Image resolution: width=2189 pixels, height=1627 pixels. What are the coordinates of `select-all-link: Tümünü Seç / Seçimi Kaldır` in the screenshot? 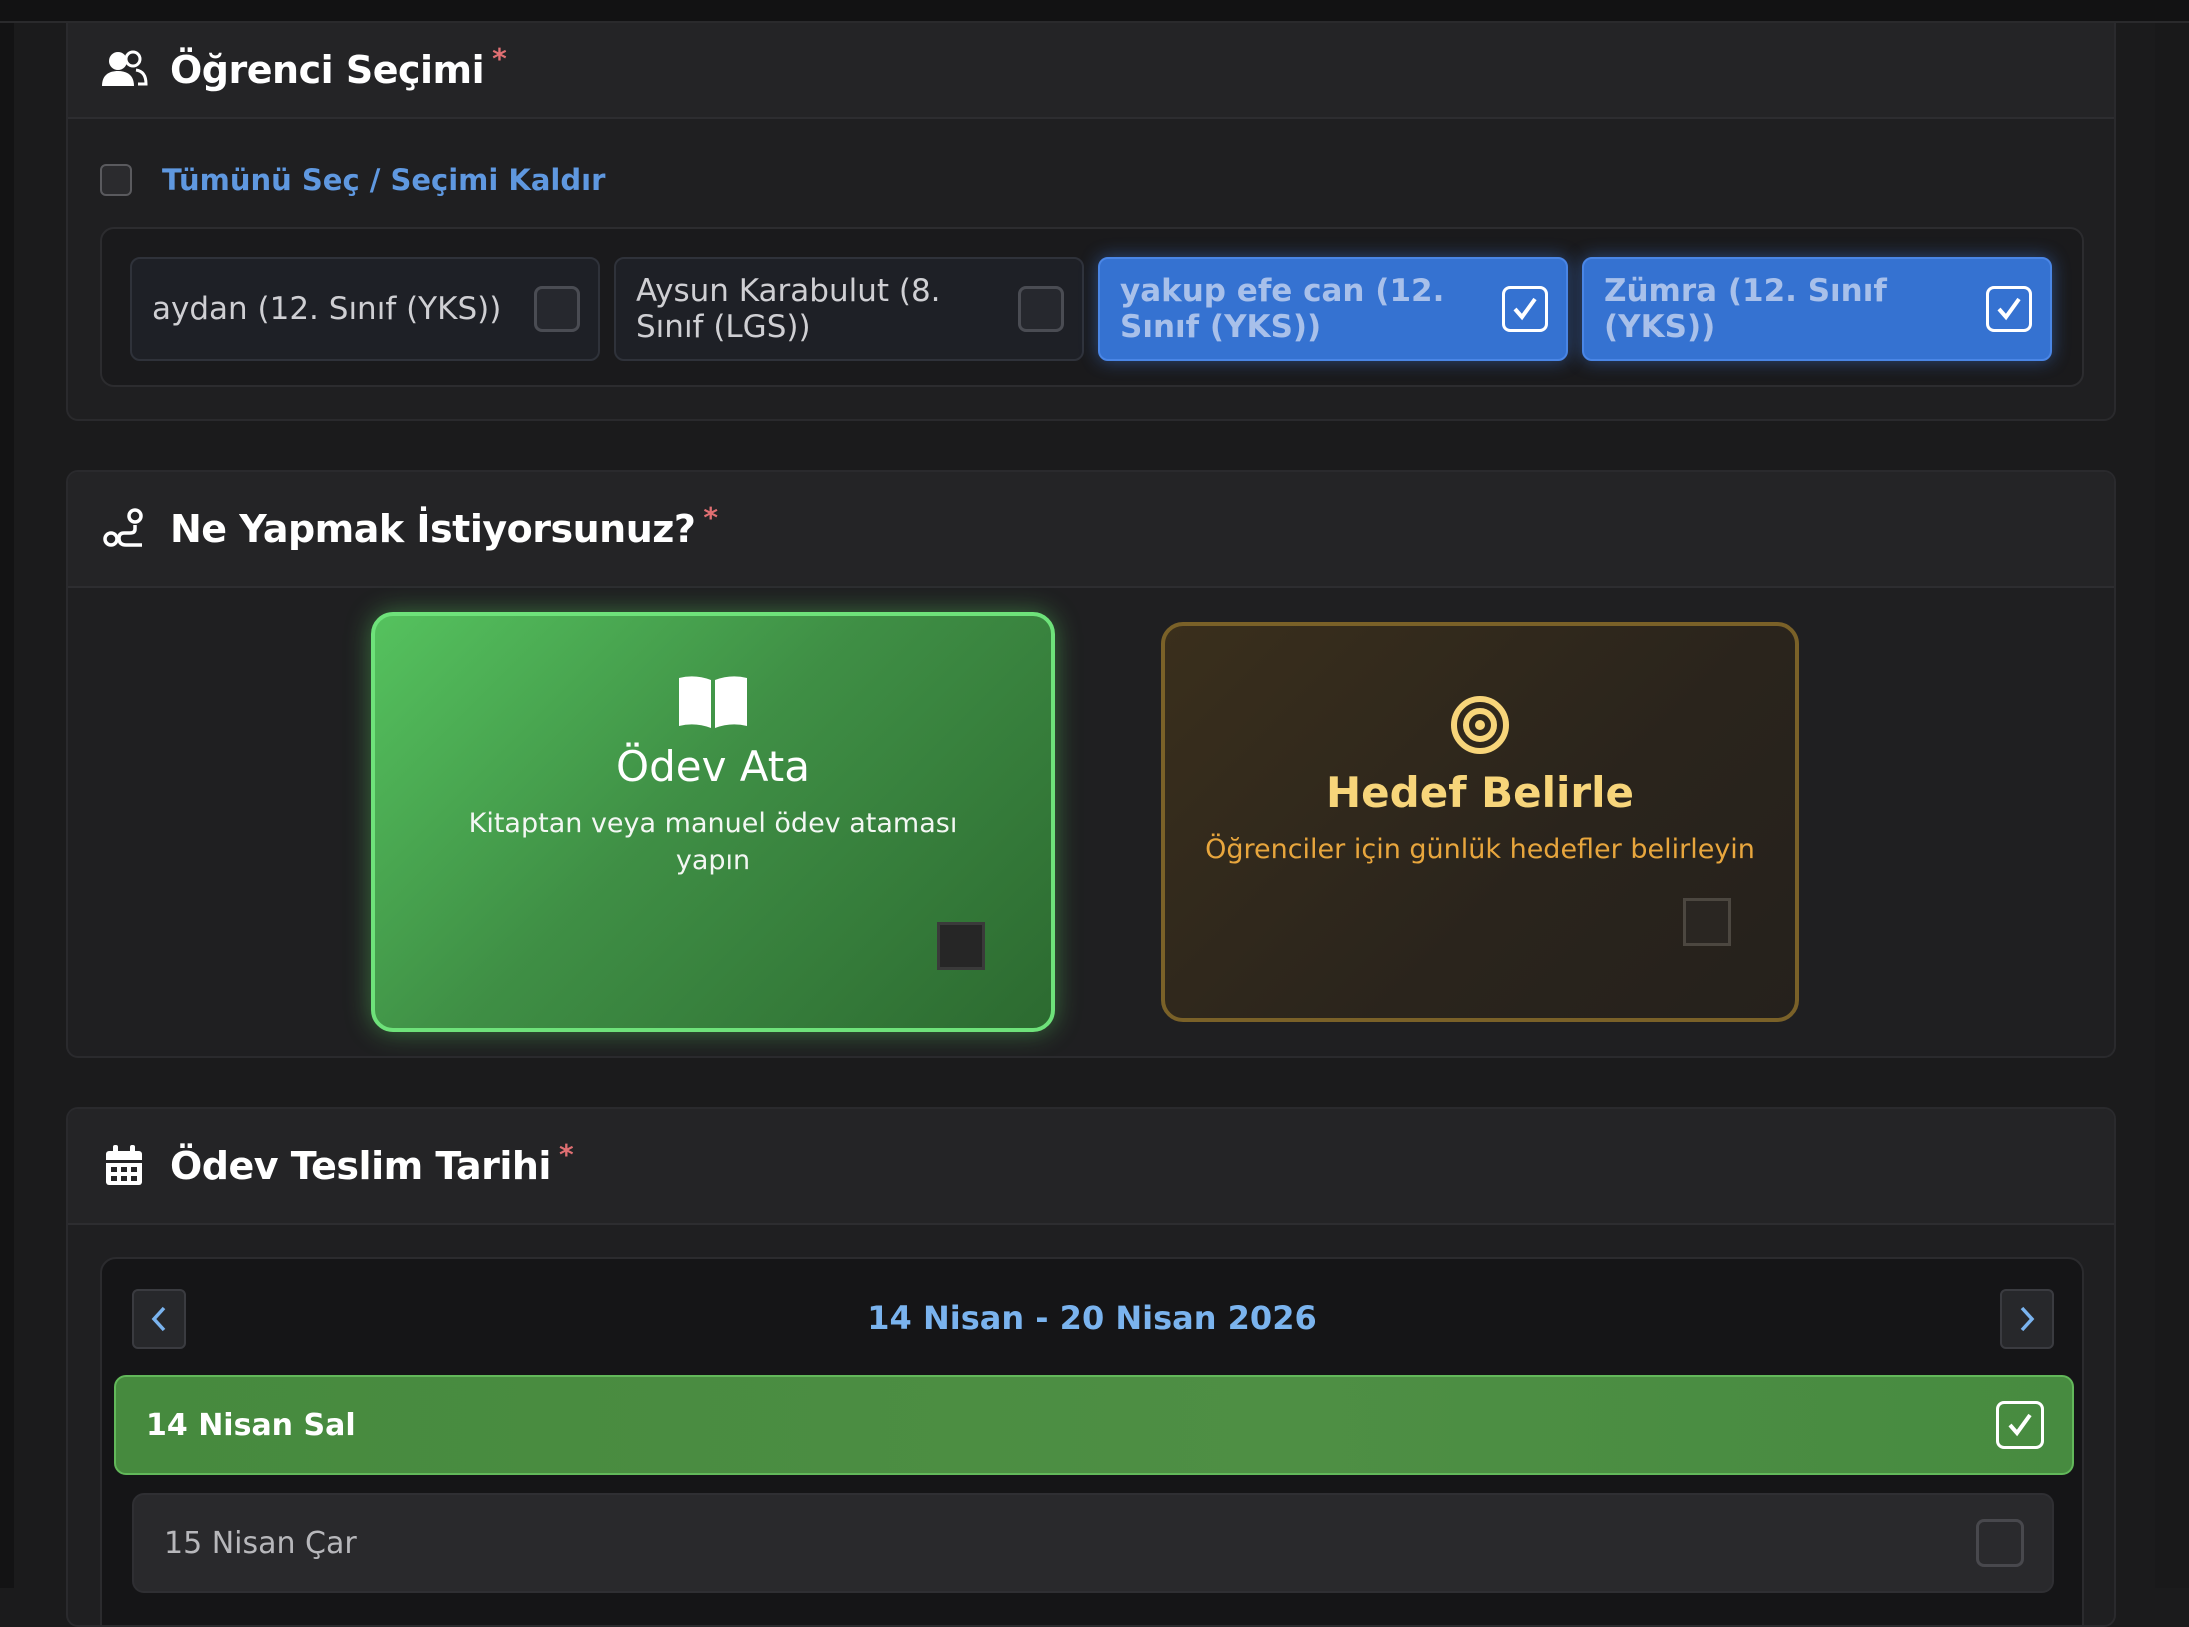 It's located at (383, 180).